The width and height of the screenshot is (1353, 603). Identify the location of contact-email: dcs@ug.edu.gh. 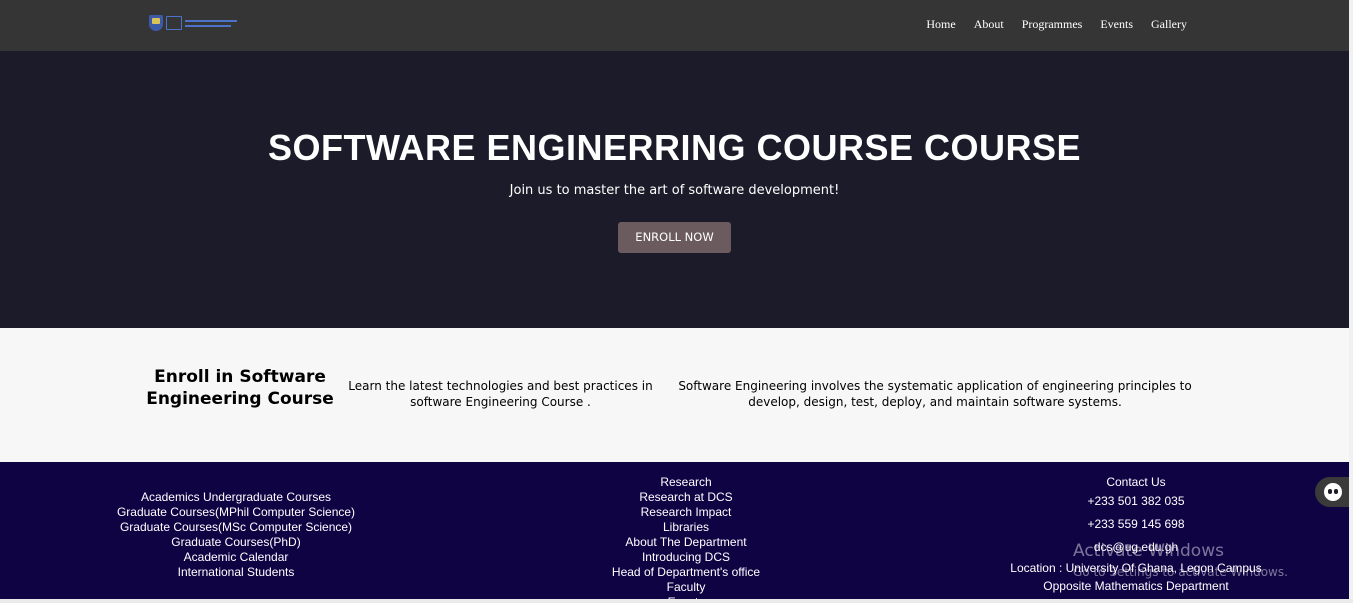
(1136, 547).